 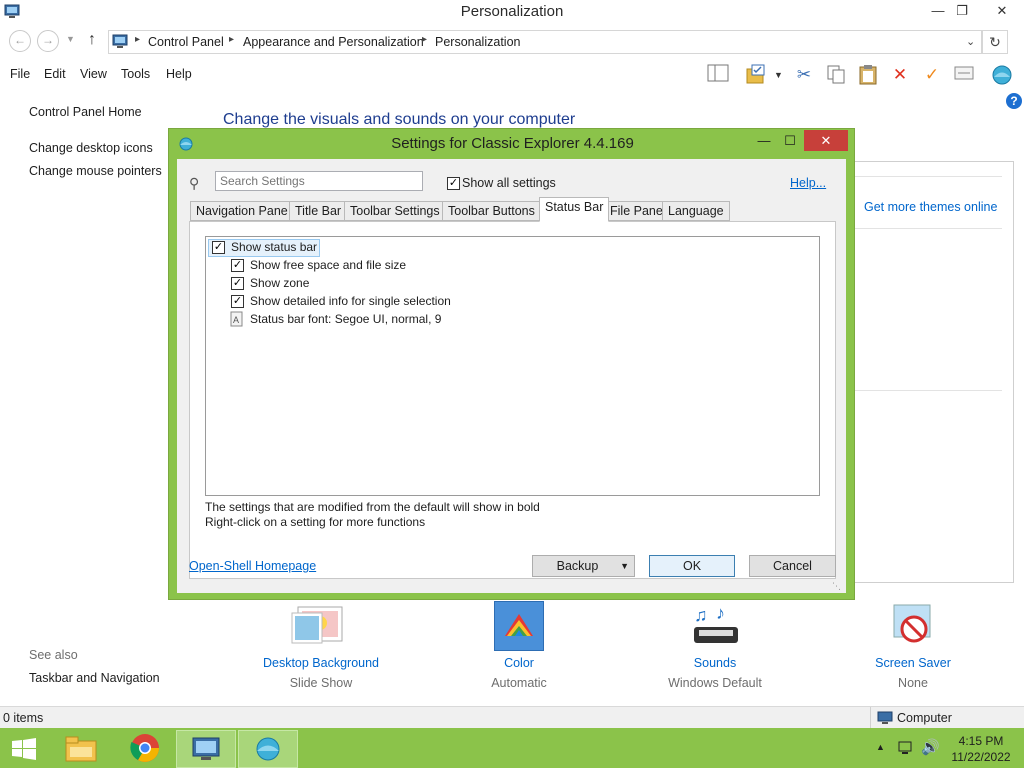 I want to click on ok-button: OK, so click(x=692, y=566).